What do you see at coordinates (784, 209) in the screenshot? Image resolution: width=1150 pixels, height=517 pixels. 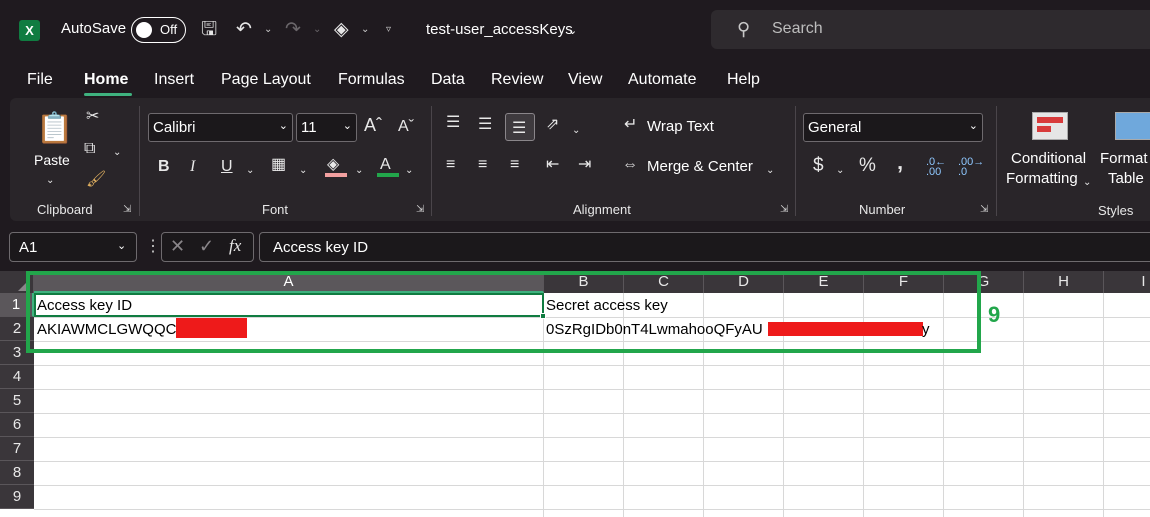 I see `alignment-launcher-icon: ⇲` at bounding box center [784, 209].